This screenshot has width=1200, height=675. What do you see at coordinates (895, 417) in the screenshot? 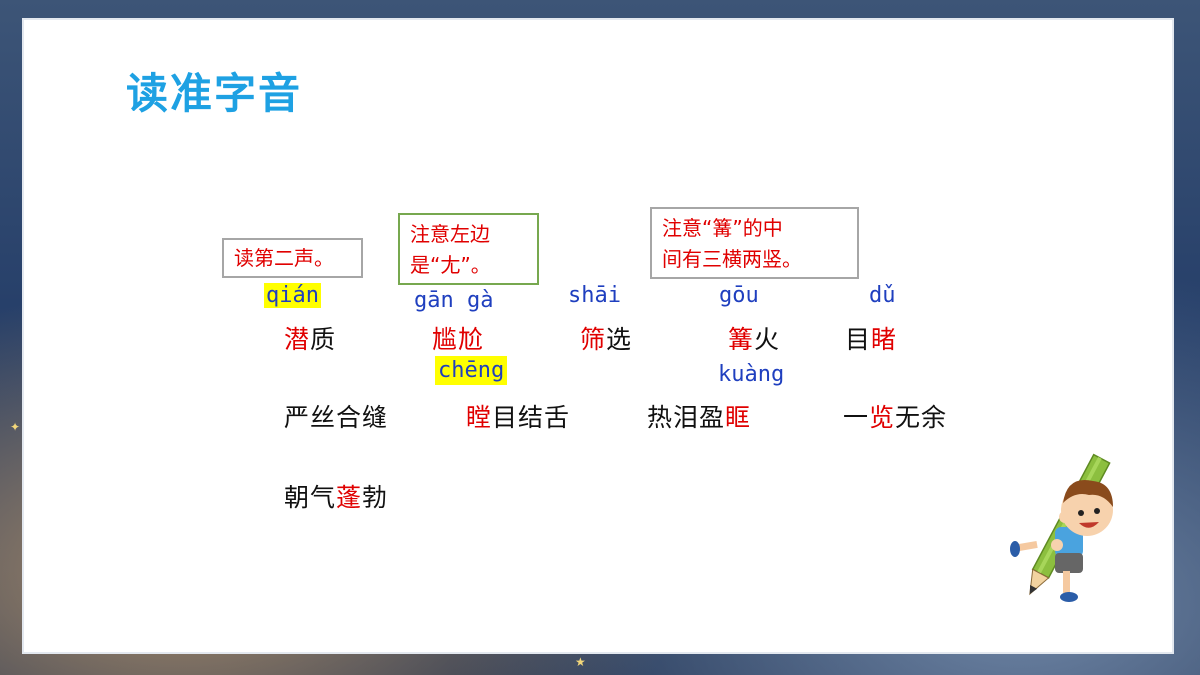
I see `idiom-yilanwuyu: 一览无余` at bounding box center [895, 417].